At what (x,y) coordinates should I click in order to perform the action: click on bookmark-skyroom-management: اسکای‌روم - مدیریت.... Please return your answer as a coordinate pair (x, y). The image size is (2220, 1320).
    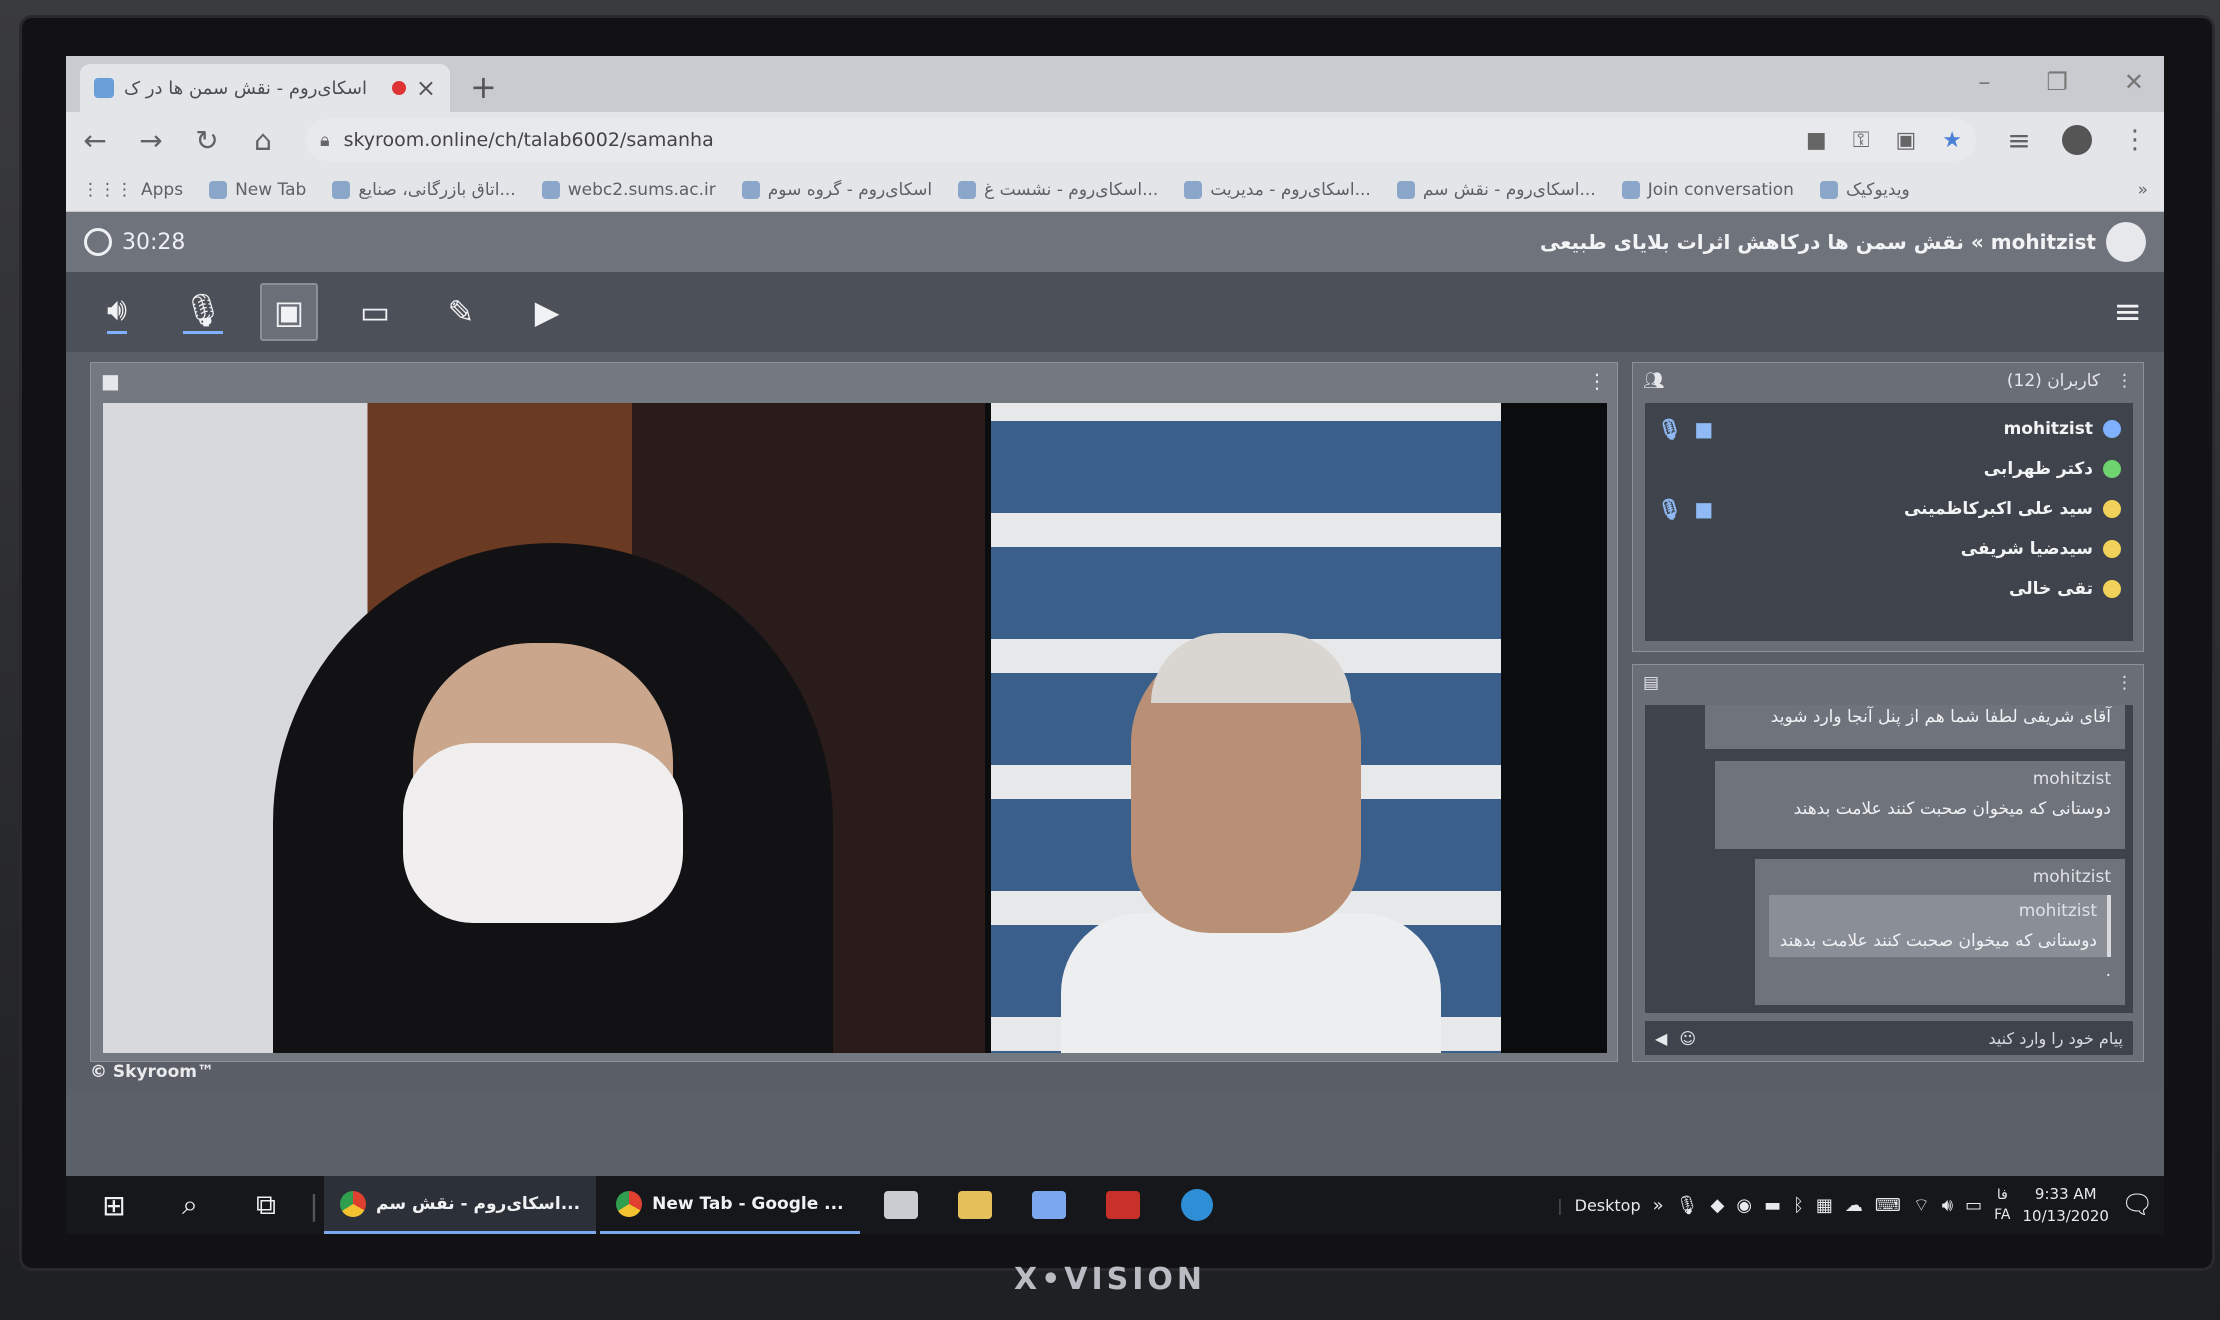
    Looking at the image, I should click on (1277, 190).